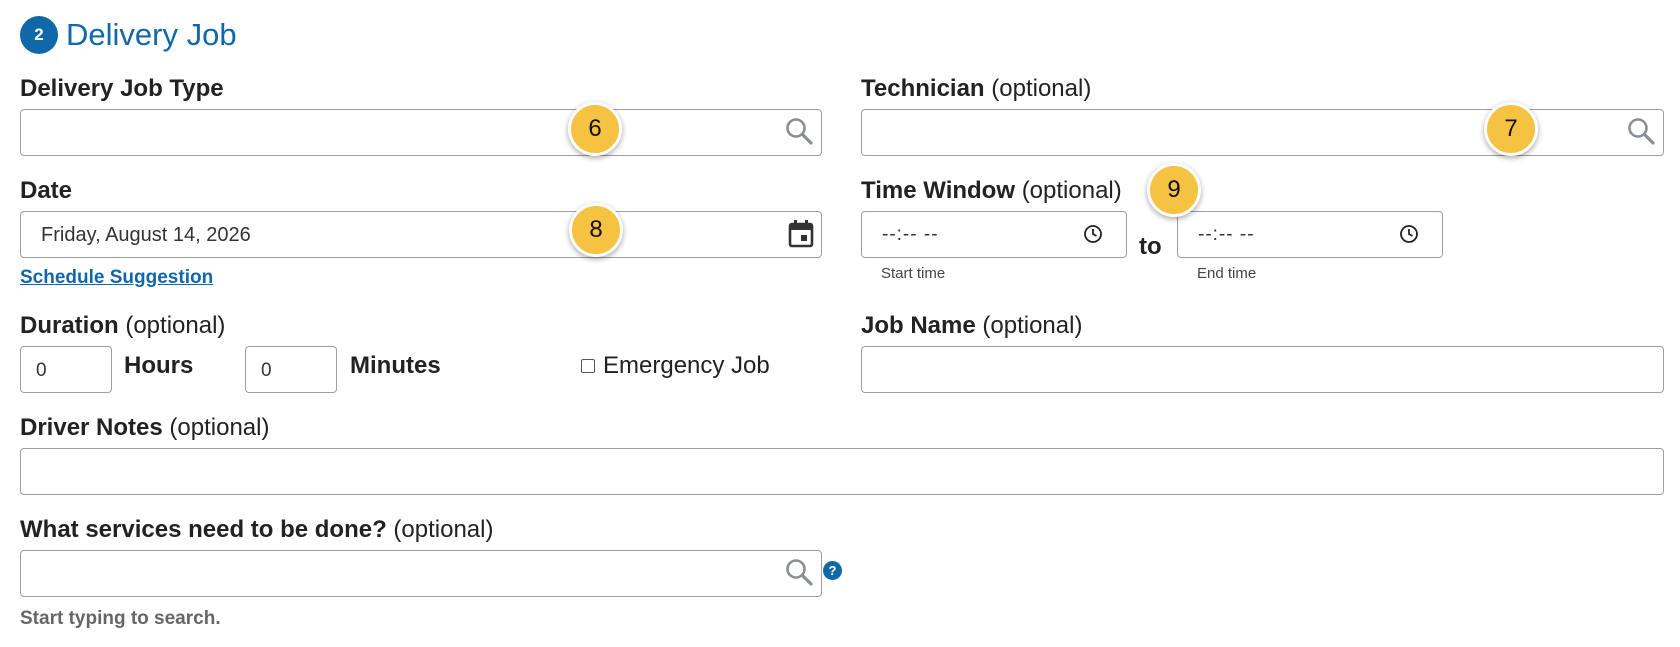  I want to click on technician-input, so click(1262, 132).